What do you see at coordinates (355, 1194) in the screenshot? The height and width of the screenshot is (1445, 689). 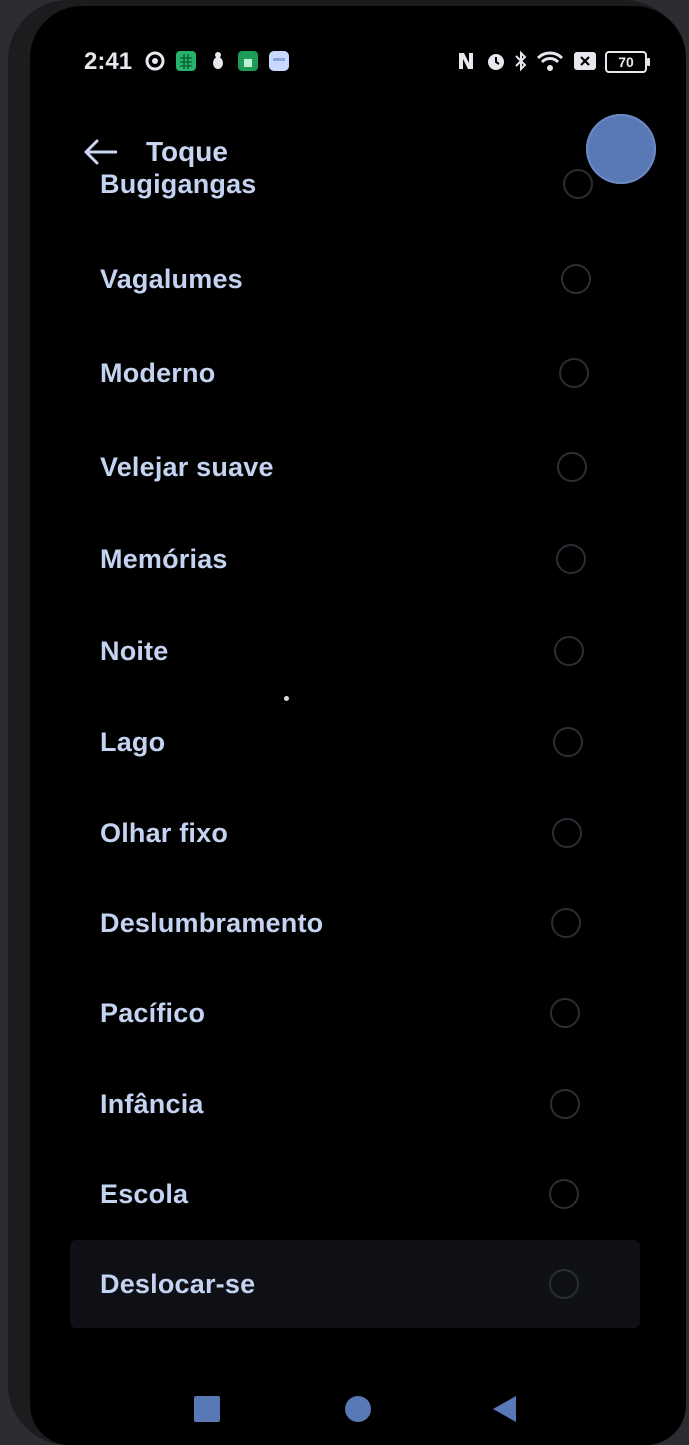 I see `ringtone-row: Escola` at bounding box center [355, 1194].